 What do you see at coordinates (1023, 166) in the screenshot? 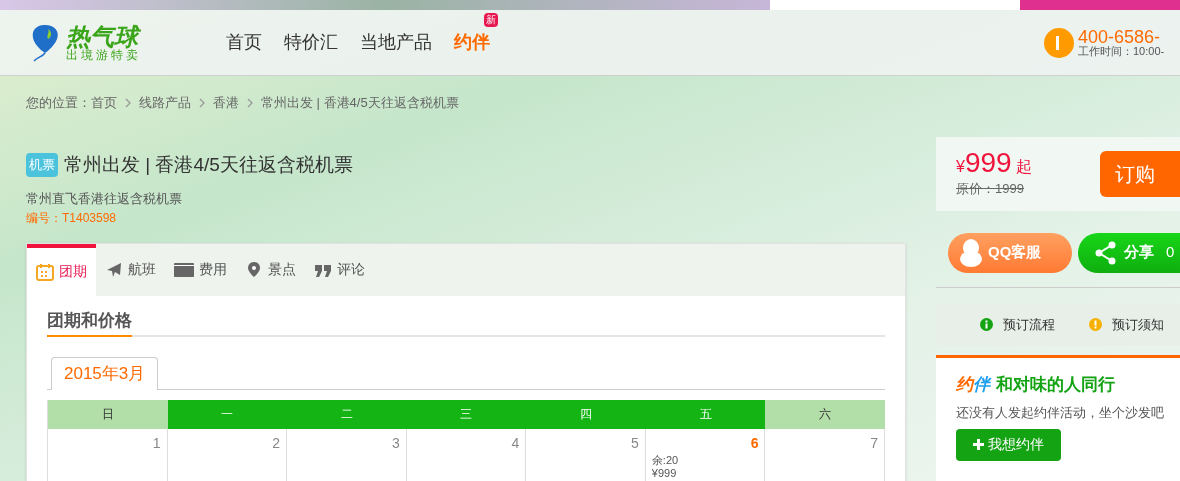
I see `price-suffix: 起` at bounding box center [1023, 166].